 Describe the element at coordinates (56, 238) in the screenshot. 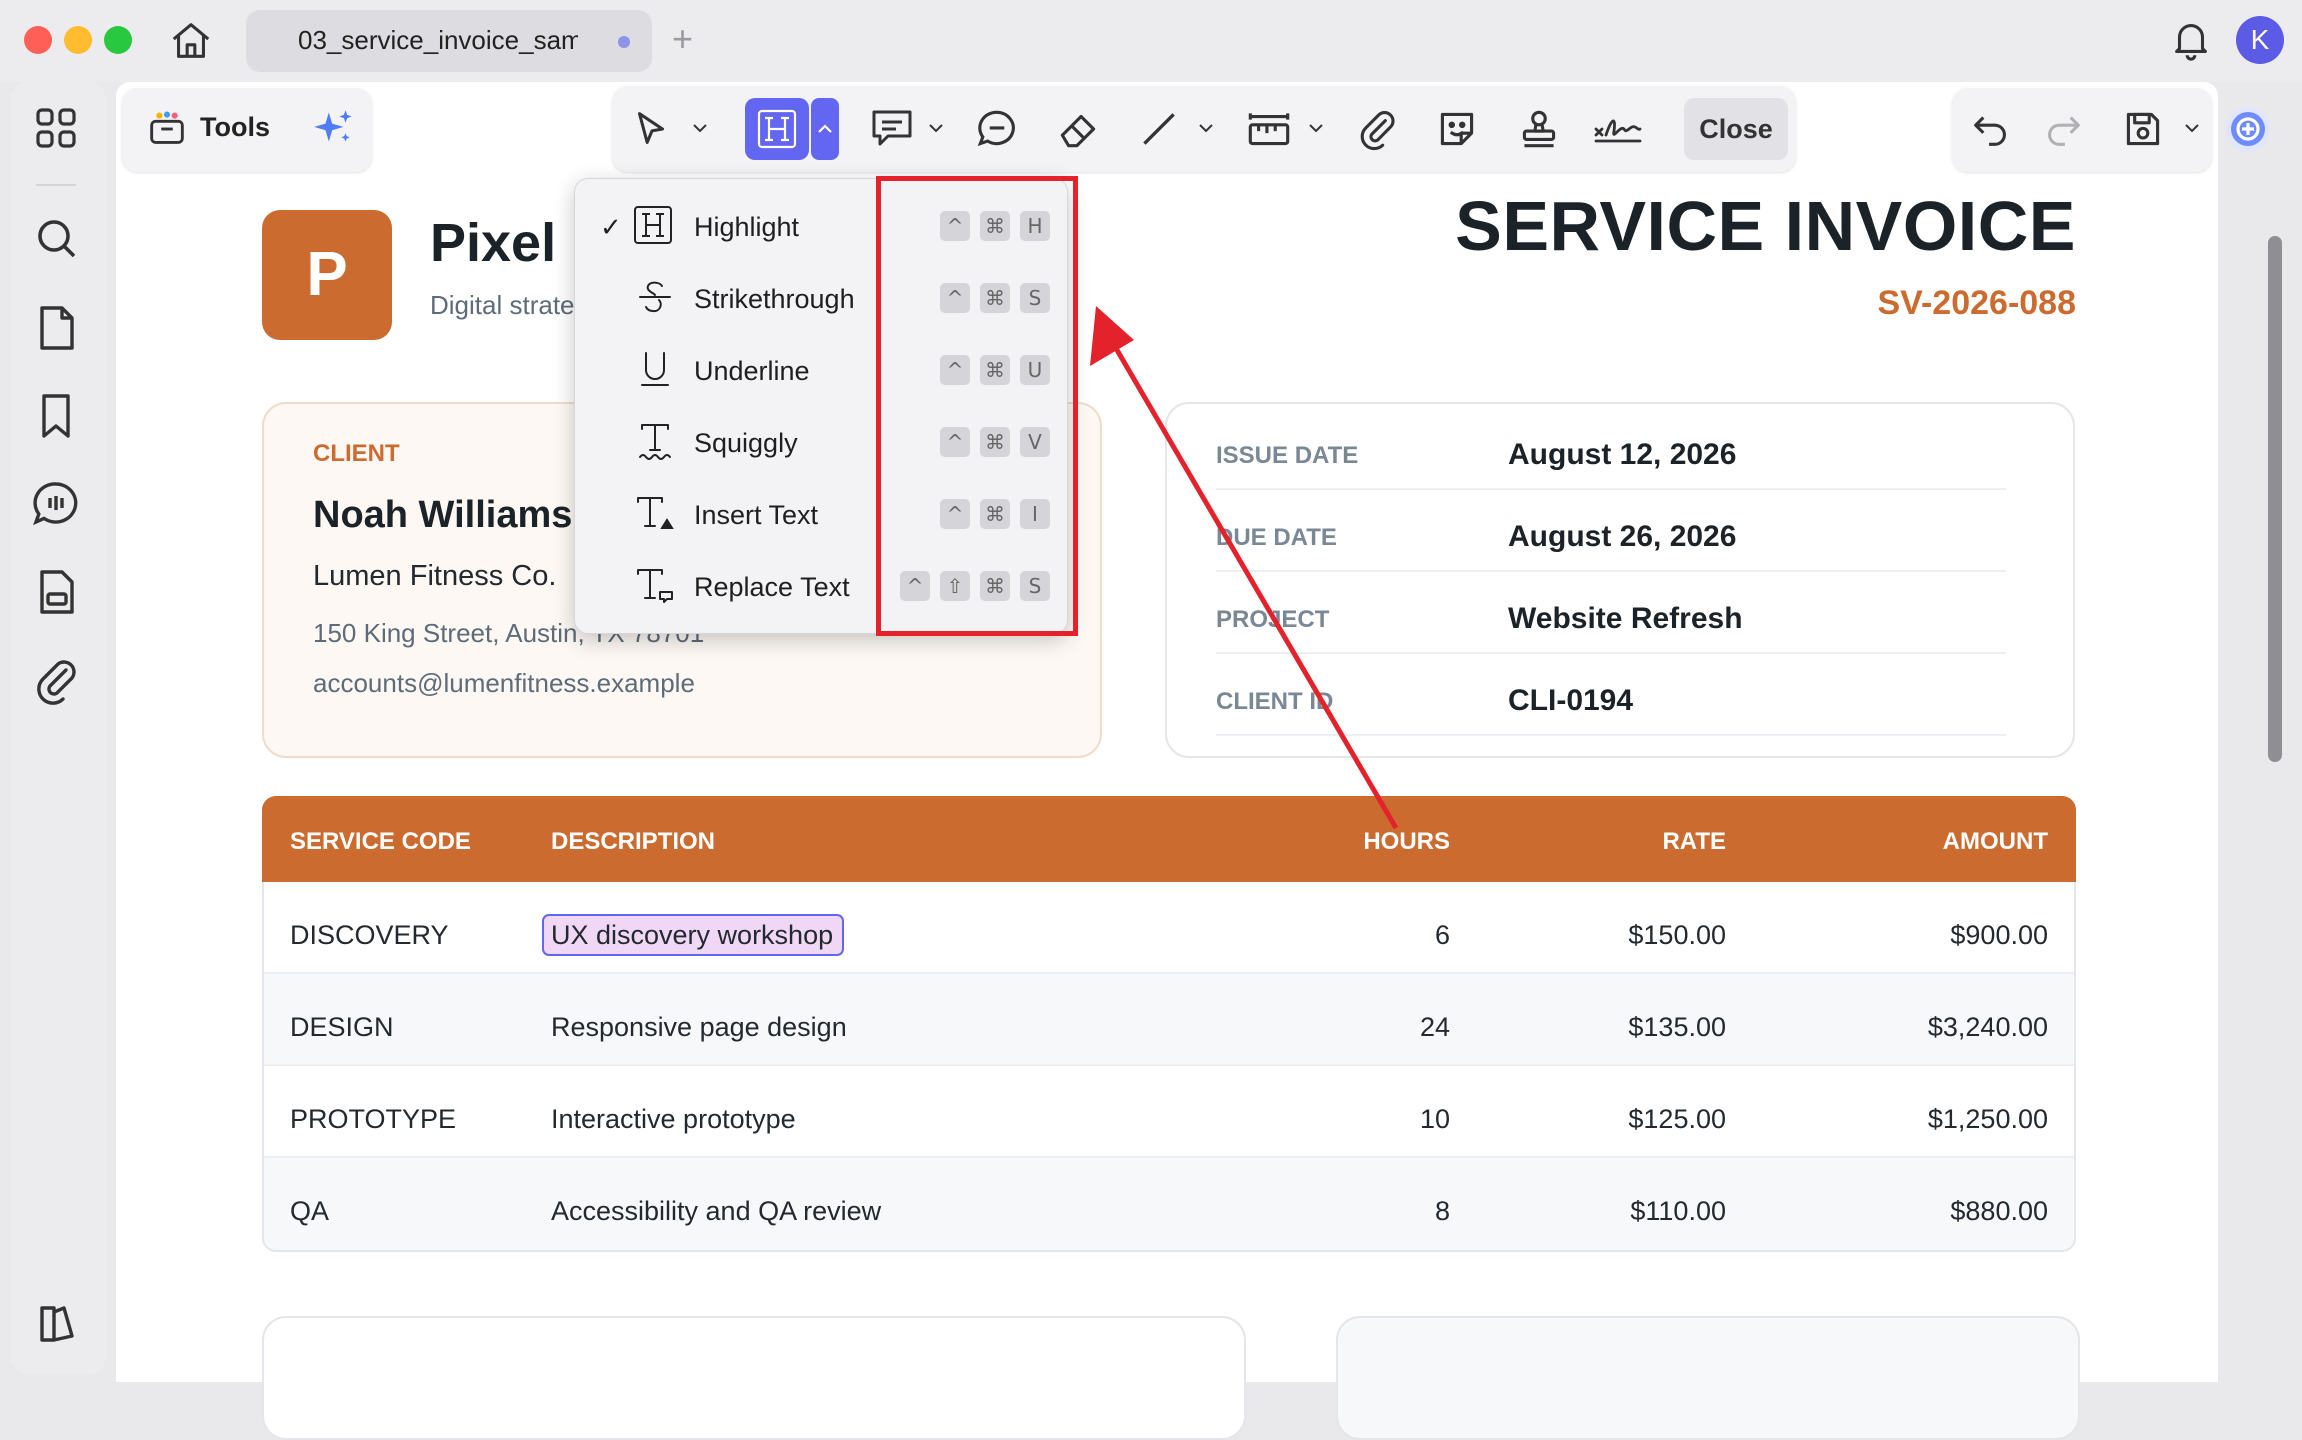

I see `search-icon` at that location.